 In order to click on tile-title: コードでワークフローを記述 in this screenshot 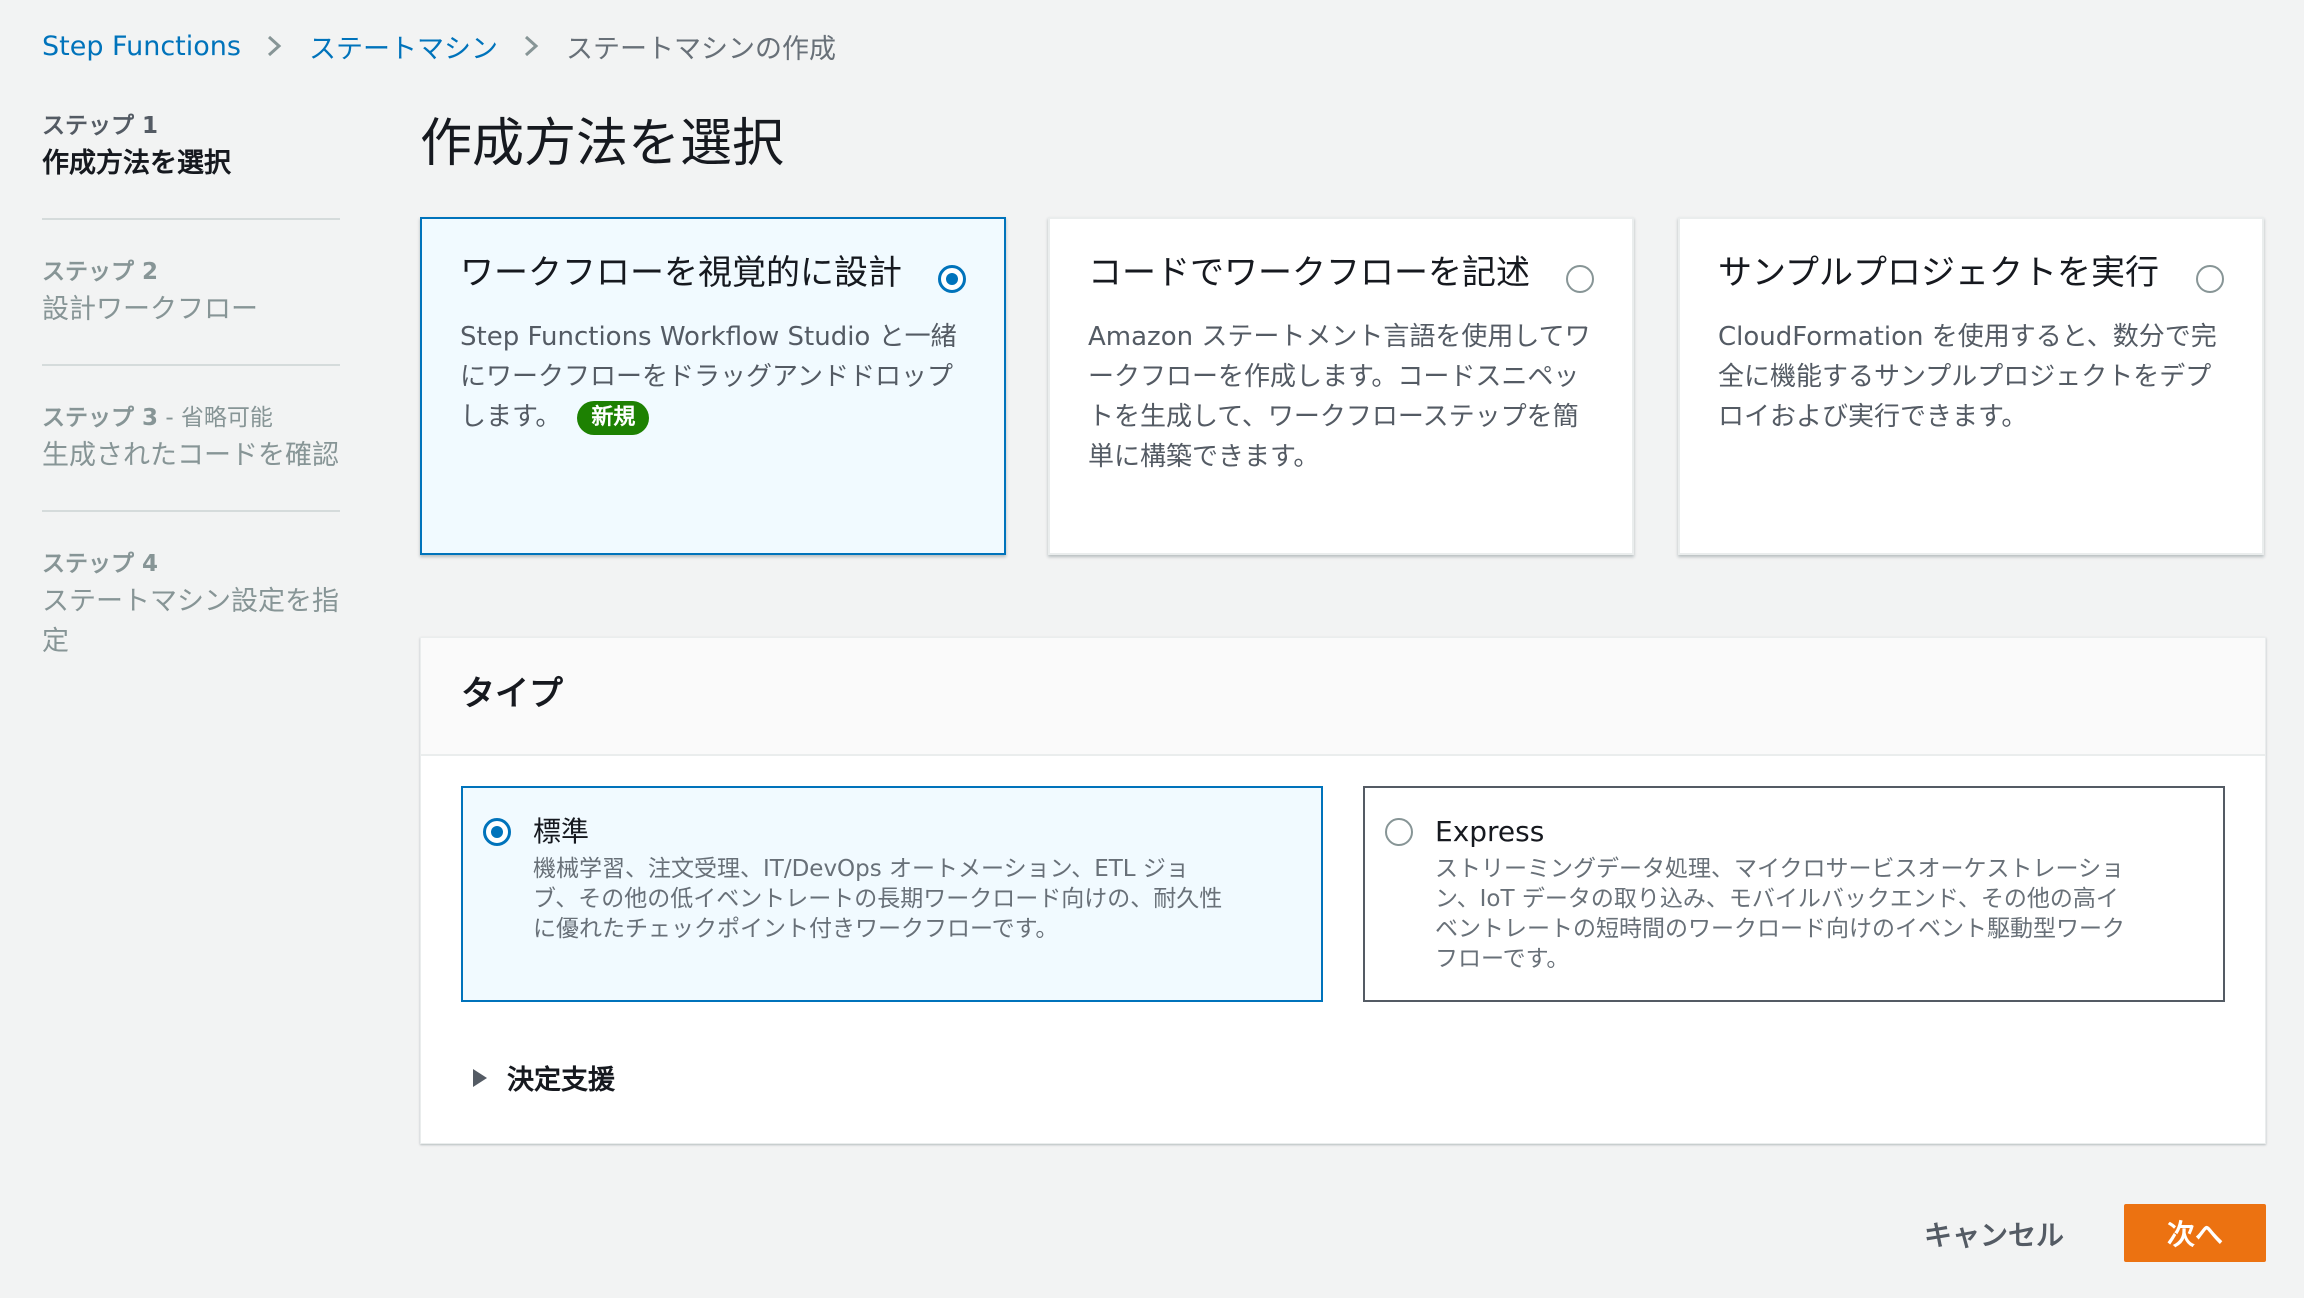, I will do `click(1309, 273)`.